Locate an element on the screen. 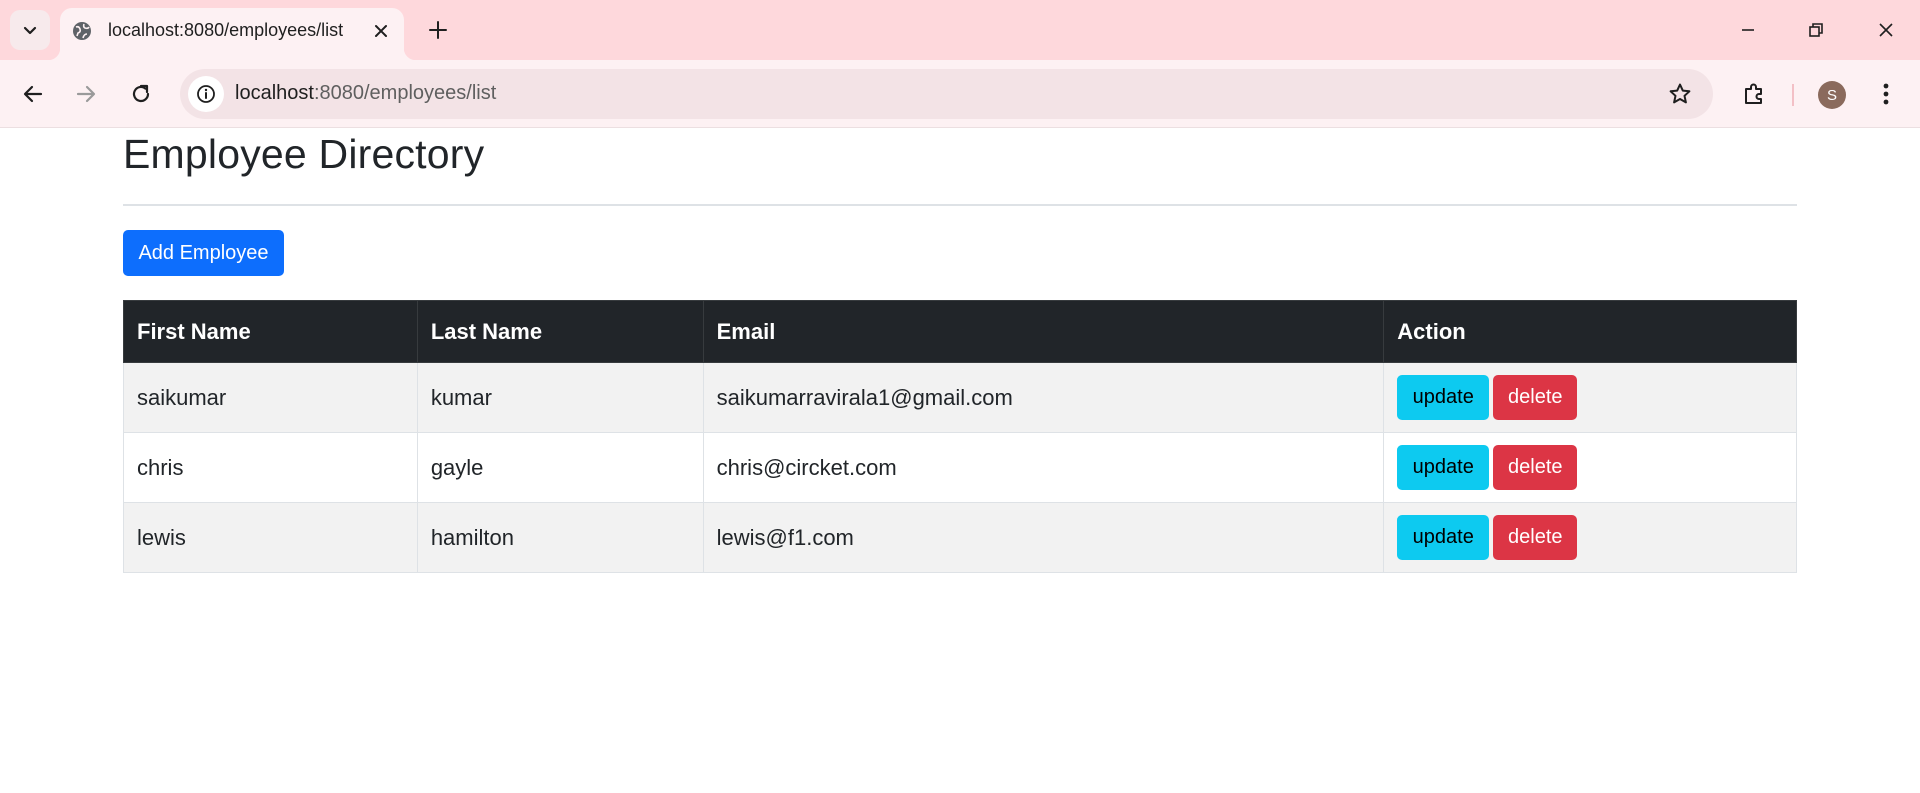  close-icon is located at coordinates (381, 31).